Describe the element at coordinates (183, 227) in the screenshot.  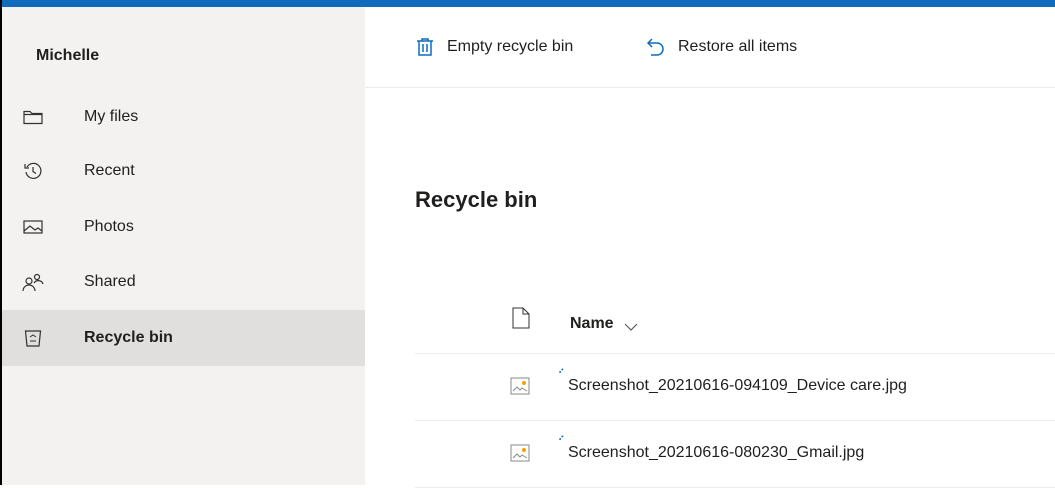
I see `sidebar-item-photos: Photos` at that location.